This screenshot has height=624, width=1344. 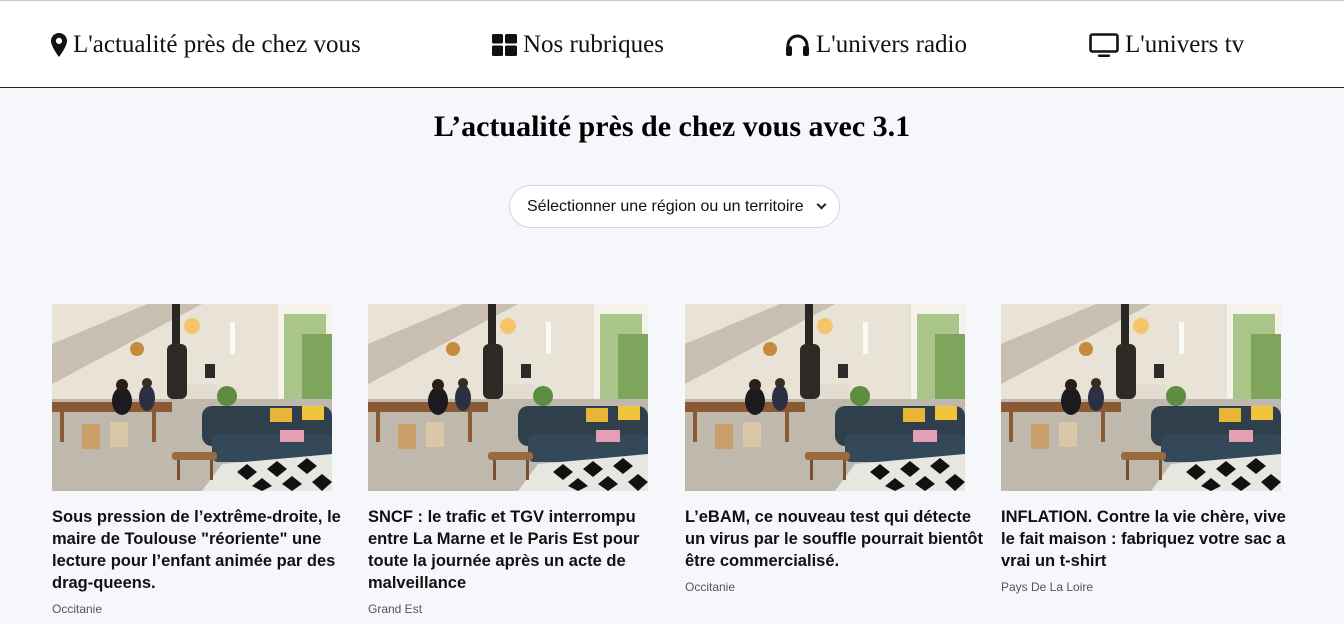 I want to click on map-marker-icon, so click(x=59, y=45).